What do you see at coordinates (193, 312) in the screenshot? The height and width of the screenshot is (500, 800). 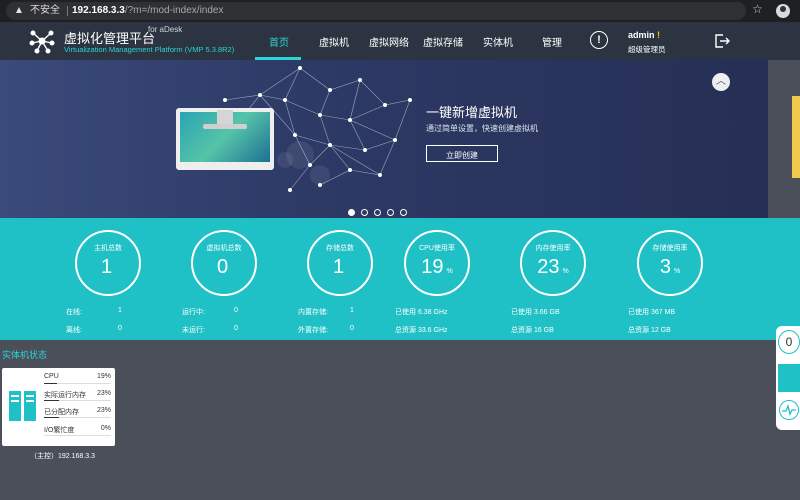 I see `stat-row-key: 运行中:` at bounding box center [193, 312].